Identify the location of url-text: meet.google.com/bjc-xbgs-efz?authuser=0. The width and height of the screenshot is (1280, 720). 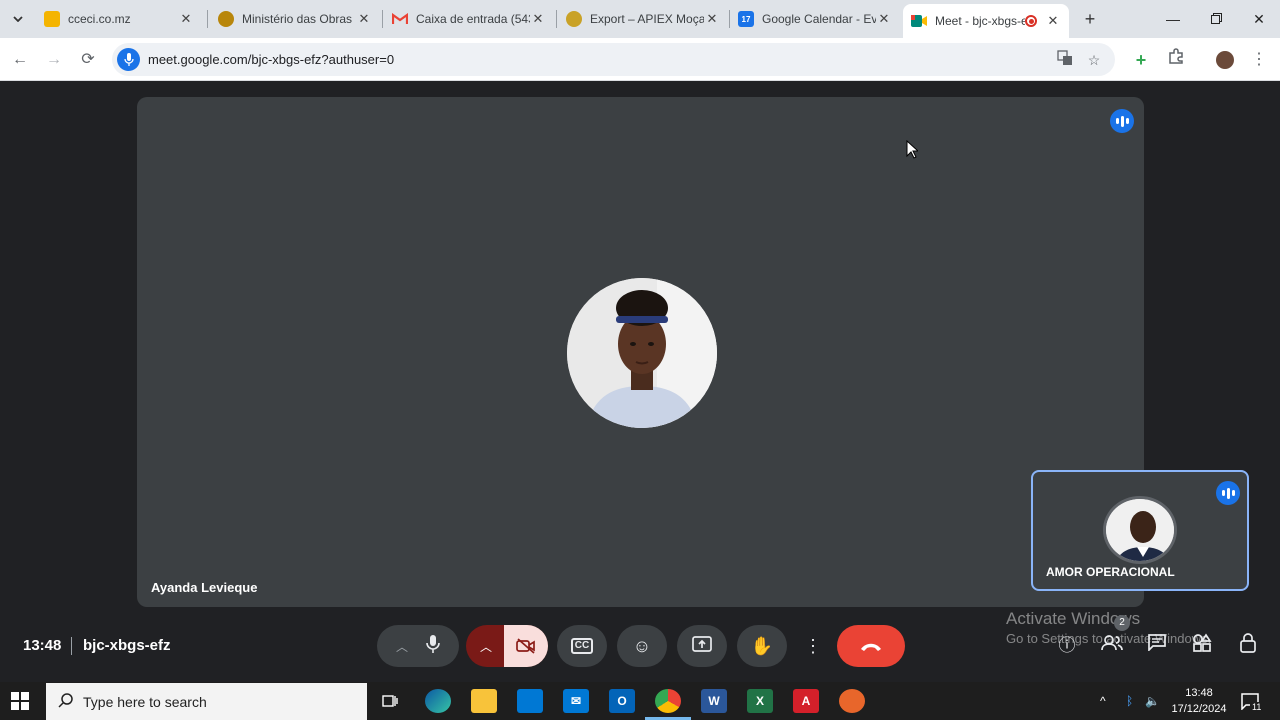
(271, 59).